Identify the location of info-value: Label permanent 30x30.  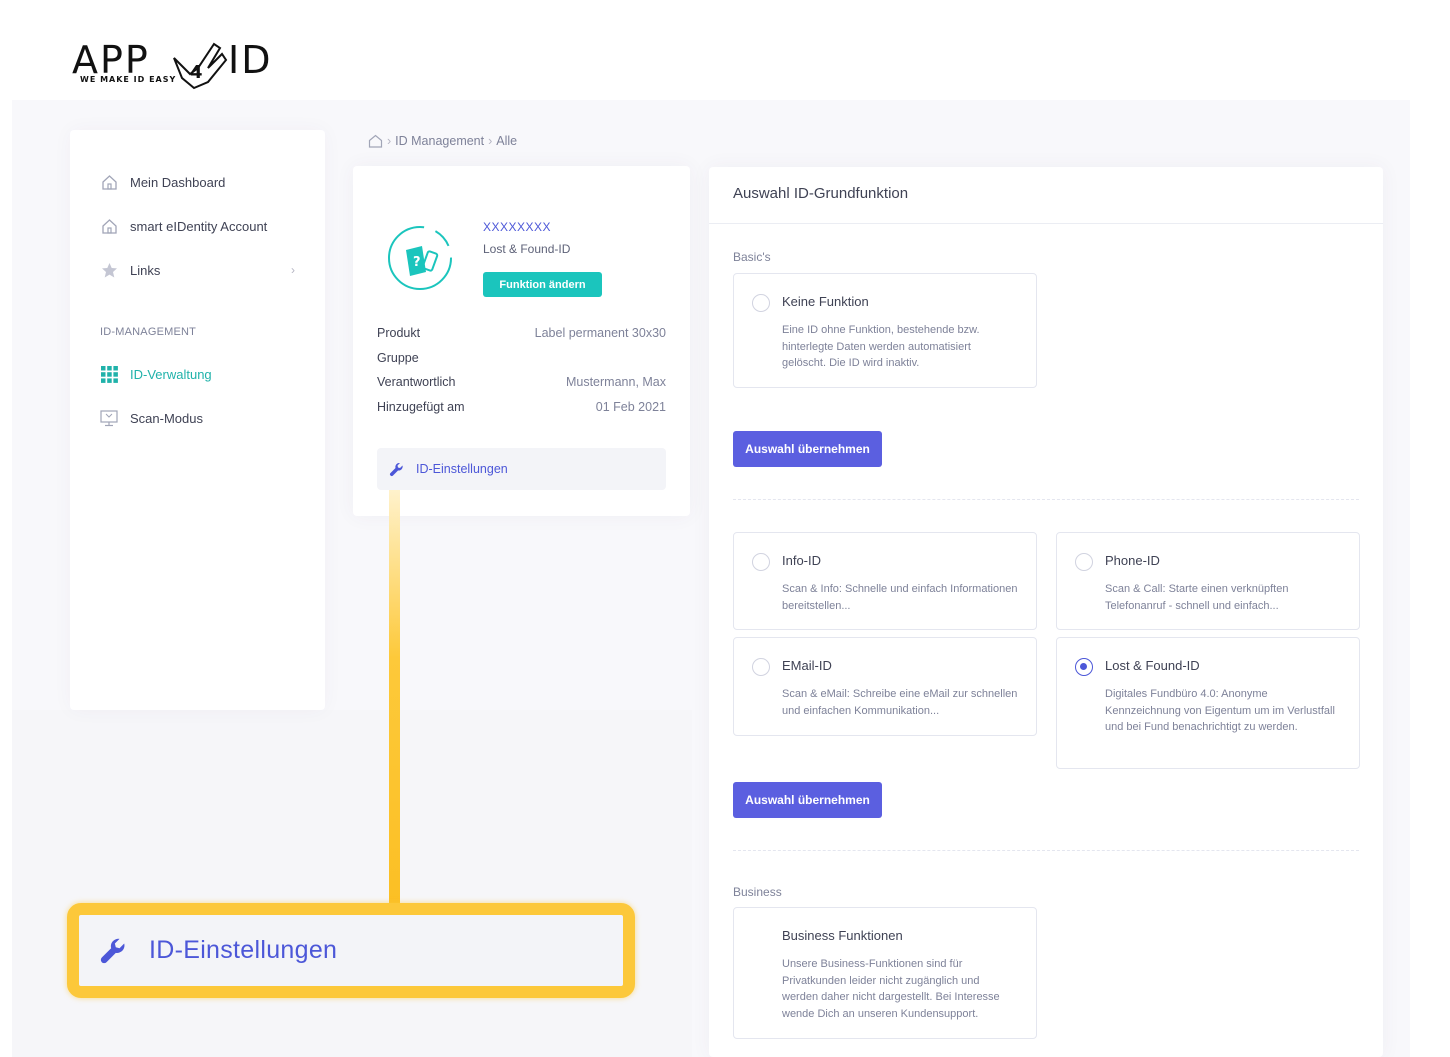
(600, 333).